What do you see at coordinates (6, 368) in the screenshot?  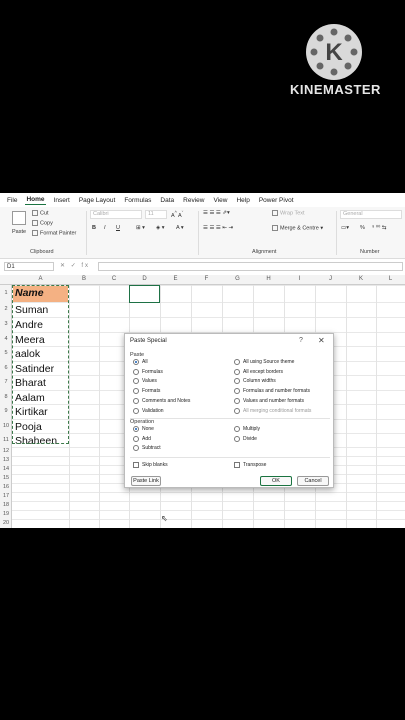 I see `row-header-6: 6` at bounding box center [6, 368].